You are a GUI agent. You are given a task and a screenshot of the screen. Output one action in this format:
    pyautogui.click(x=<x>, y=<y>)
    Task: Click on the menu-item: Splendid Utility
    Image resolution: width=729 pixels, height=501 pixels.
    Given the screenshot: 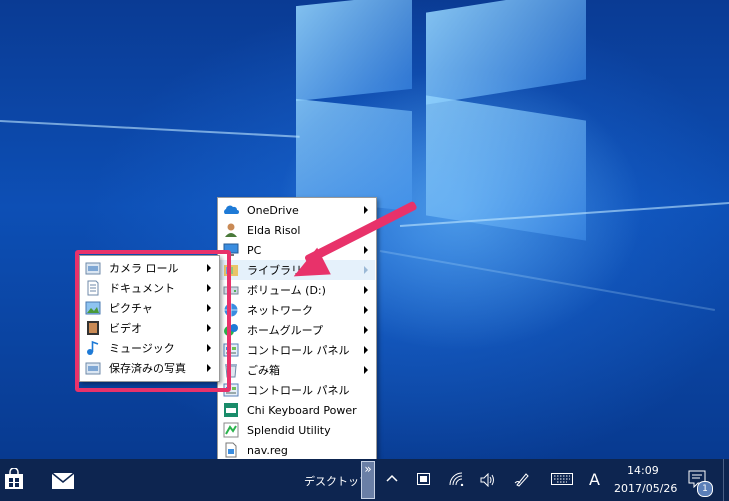 What is the action you would take?
    pyautogui.click(x=297, y=430)
    